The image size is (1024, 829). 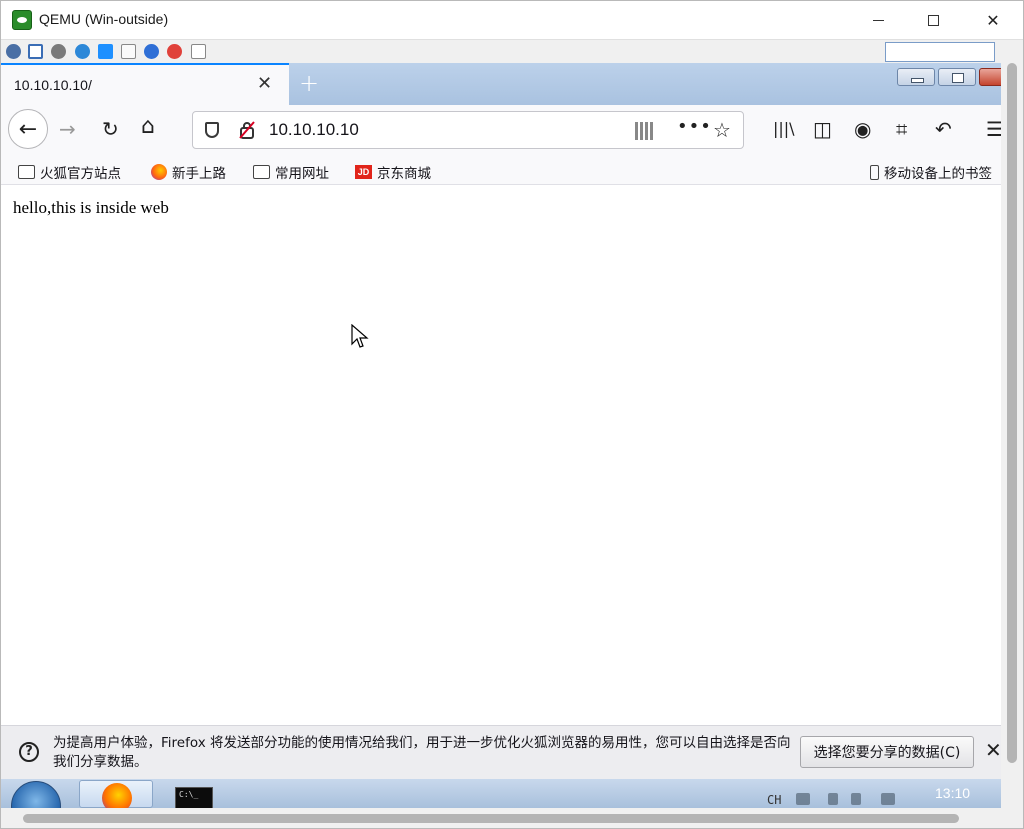 I want to click on home-button: ⌂, so click(x=148, y=126).